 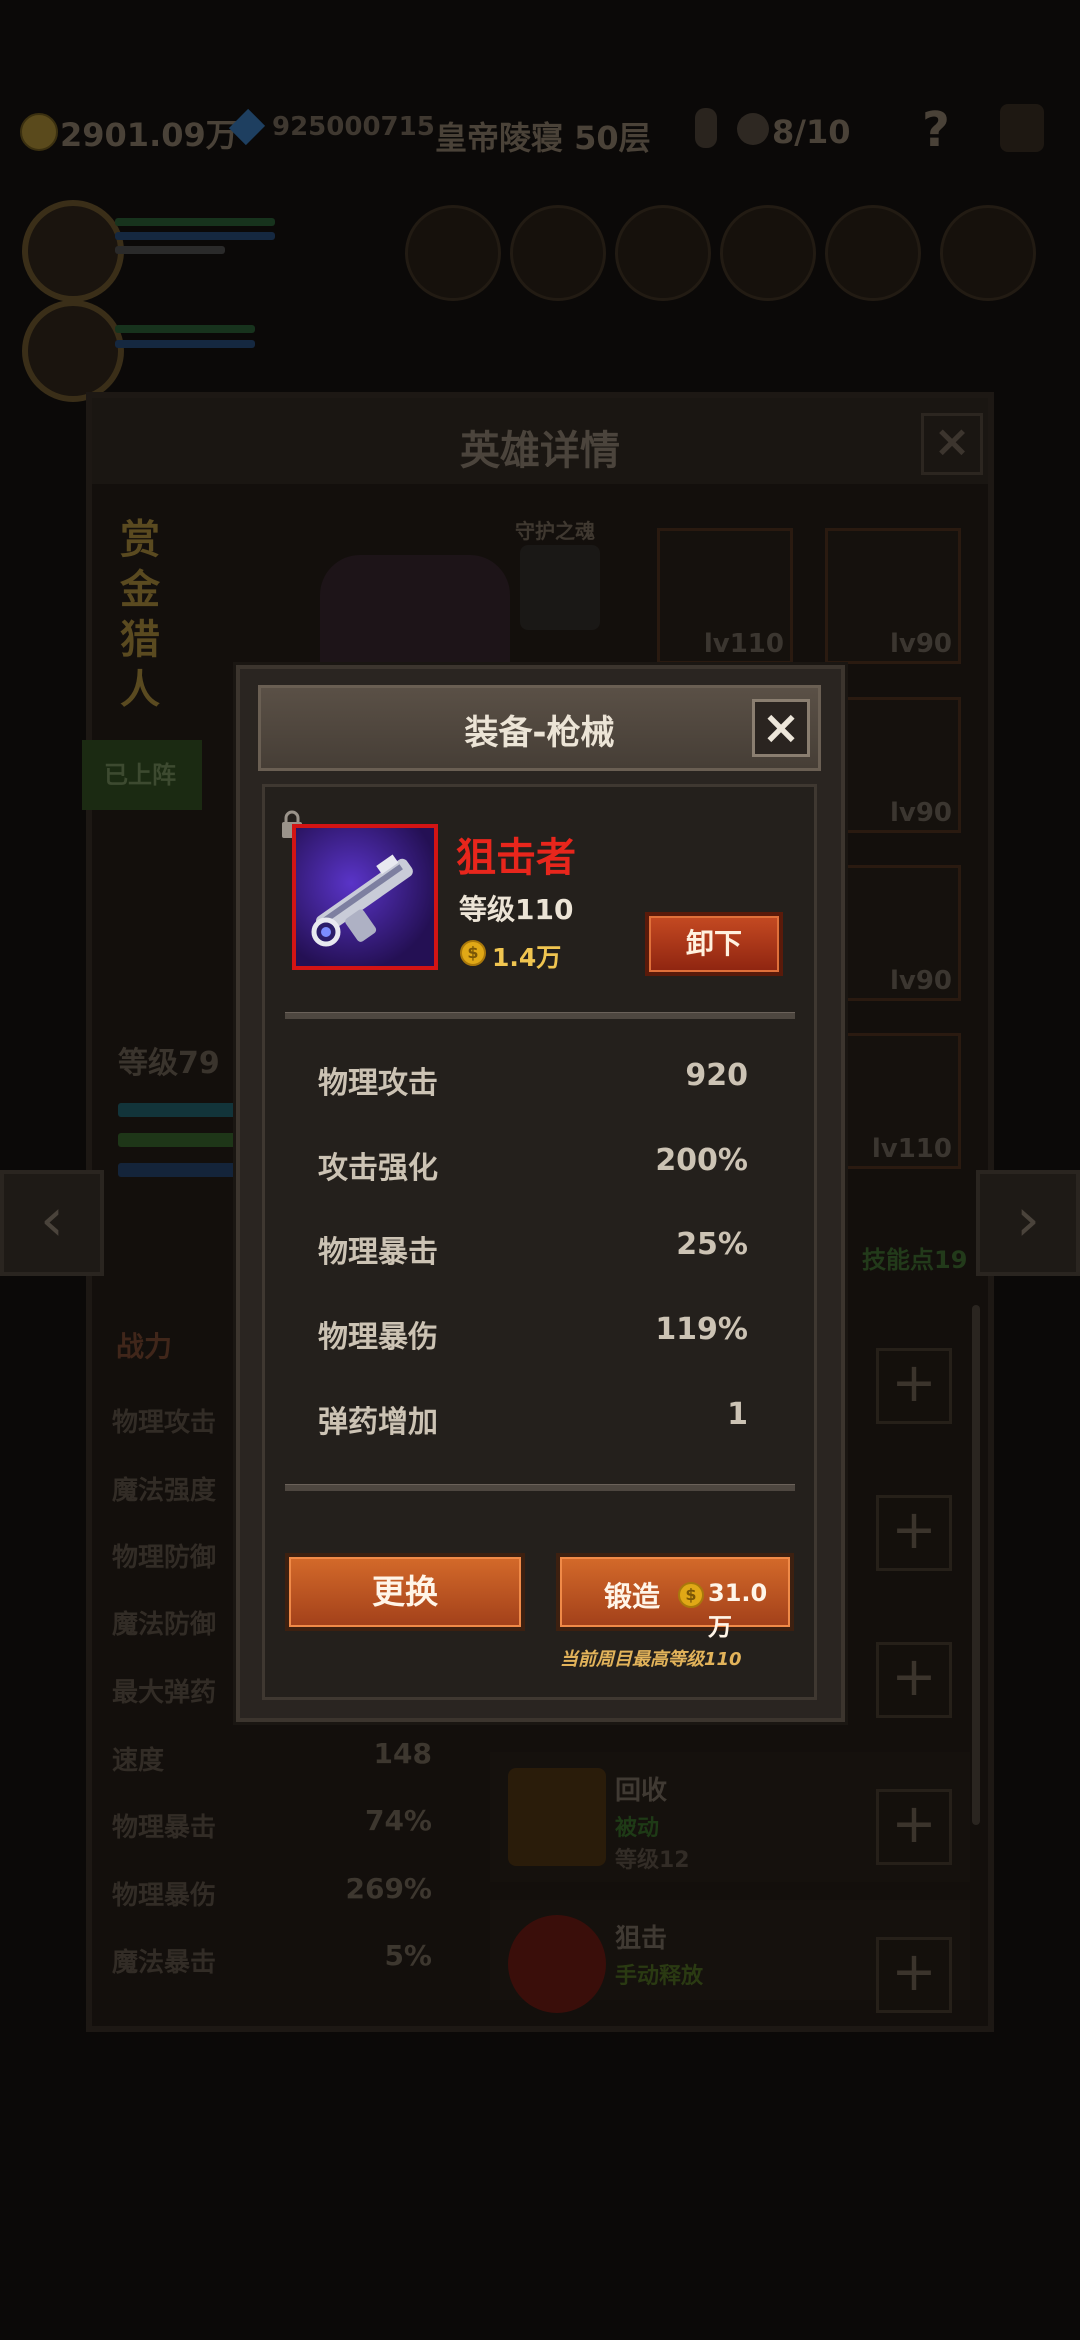 I want to click on skill-name: 回收, so click(x=641, y=1791).